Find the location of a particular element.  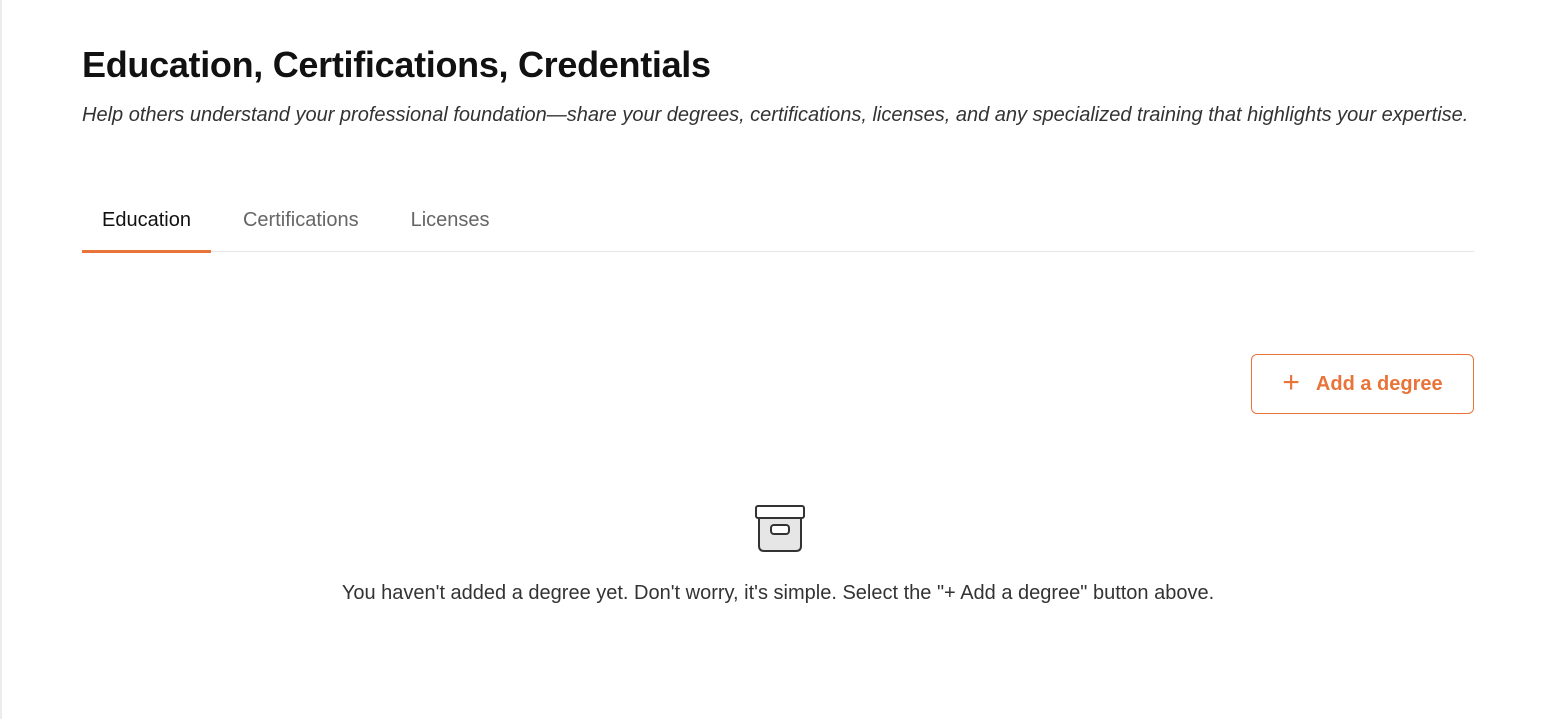

tab-education: Education is located at coordinates (146, 221).